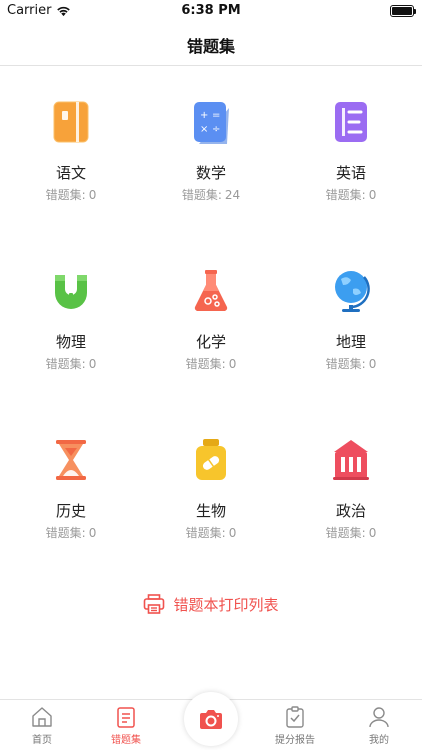 The image size is (422, 750). I want to click on subject-card-politics: 政治 错题集: 0, so click(351, 479).